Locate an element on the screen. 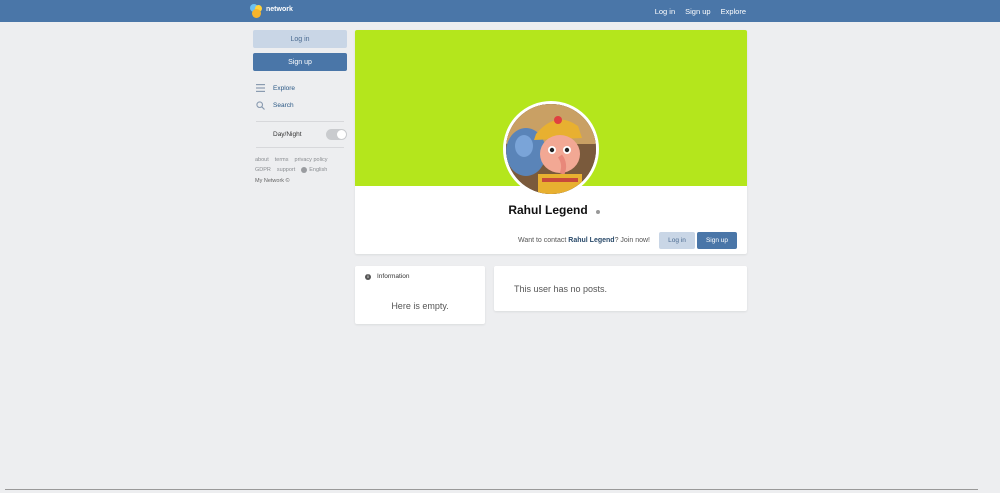 This screenshot has height=493, width=1000. top-signup-link: Sign up is located at coordinates (697, 11).